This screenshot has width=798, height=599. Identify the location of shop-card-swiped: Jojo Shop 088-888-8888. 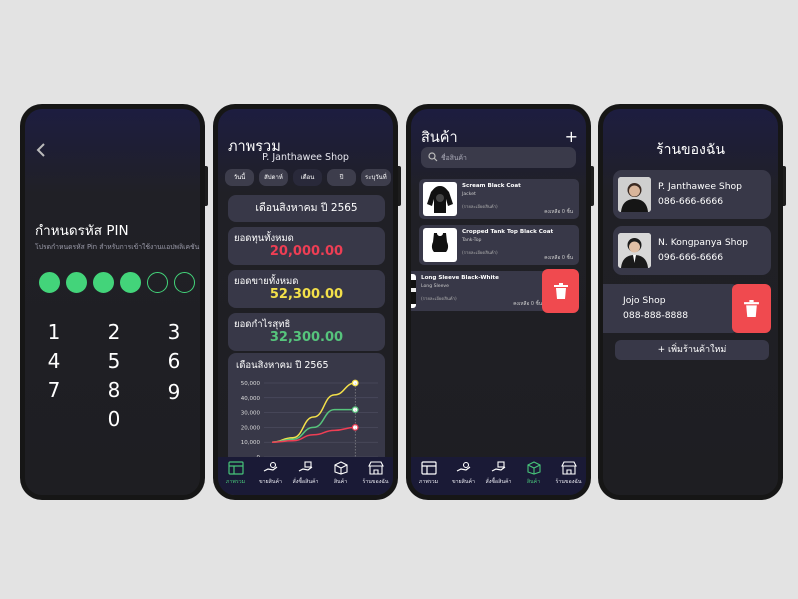
(671, 308).